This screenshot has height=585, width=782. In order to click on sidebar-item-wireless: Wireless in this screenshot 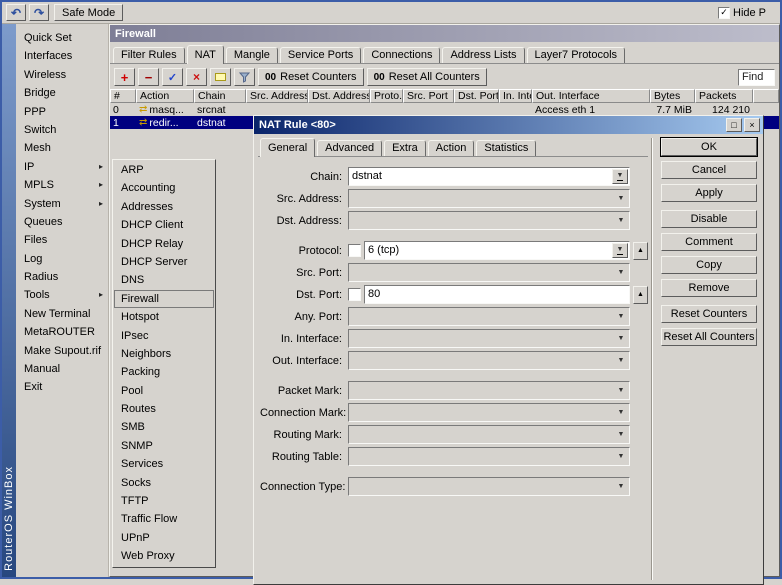, I will do `click(62, 75)`.